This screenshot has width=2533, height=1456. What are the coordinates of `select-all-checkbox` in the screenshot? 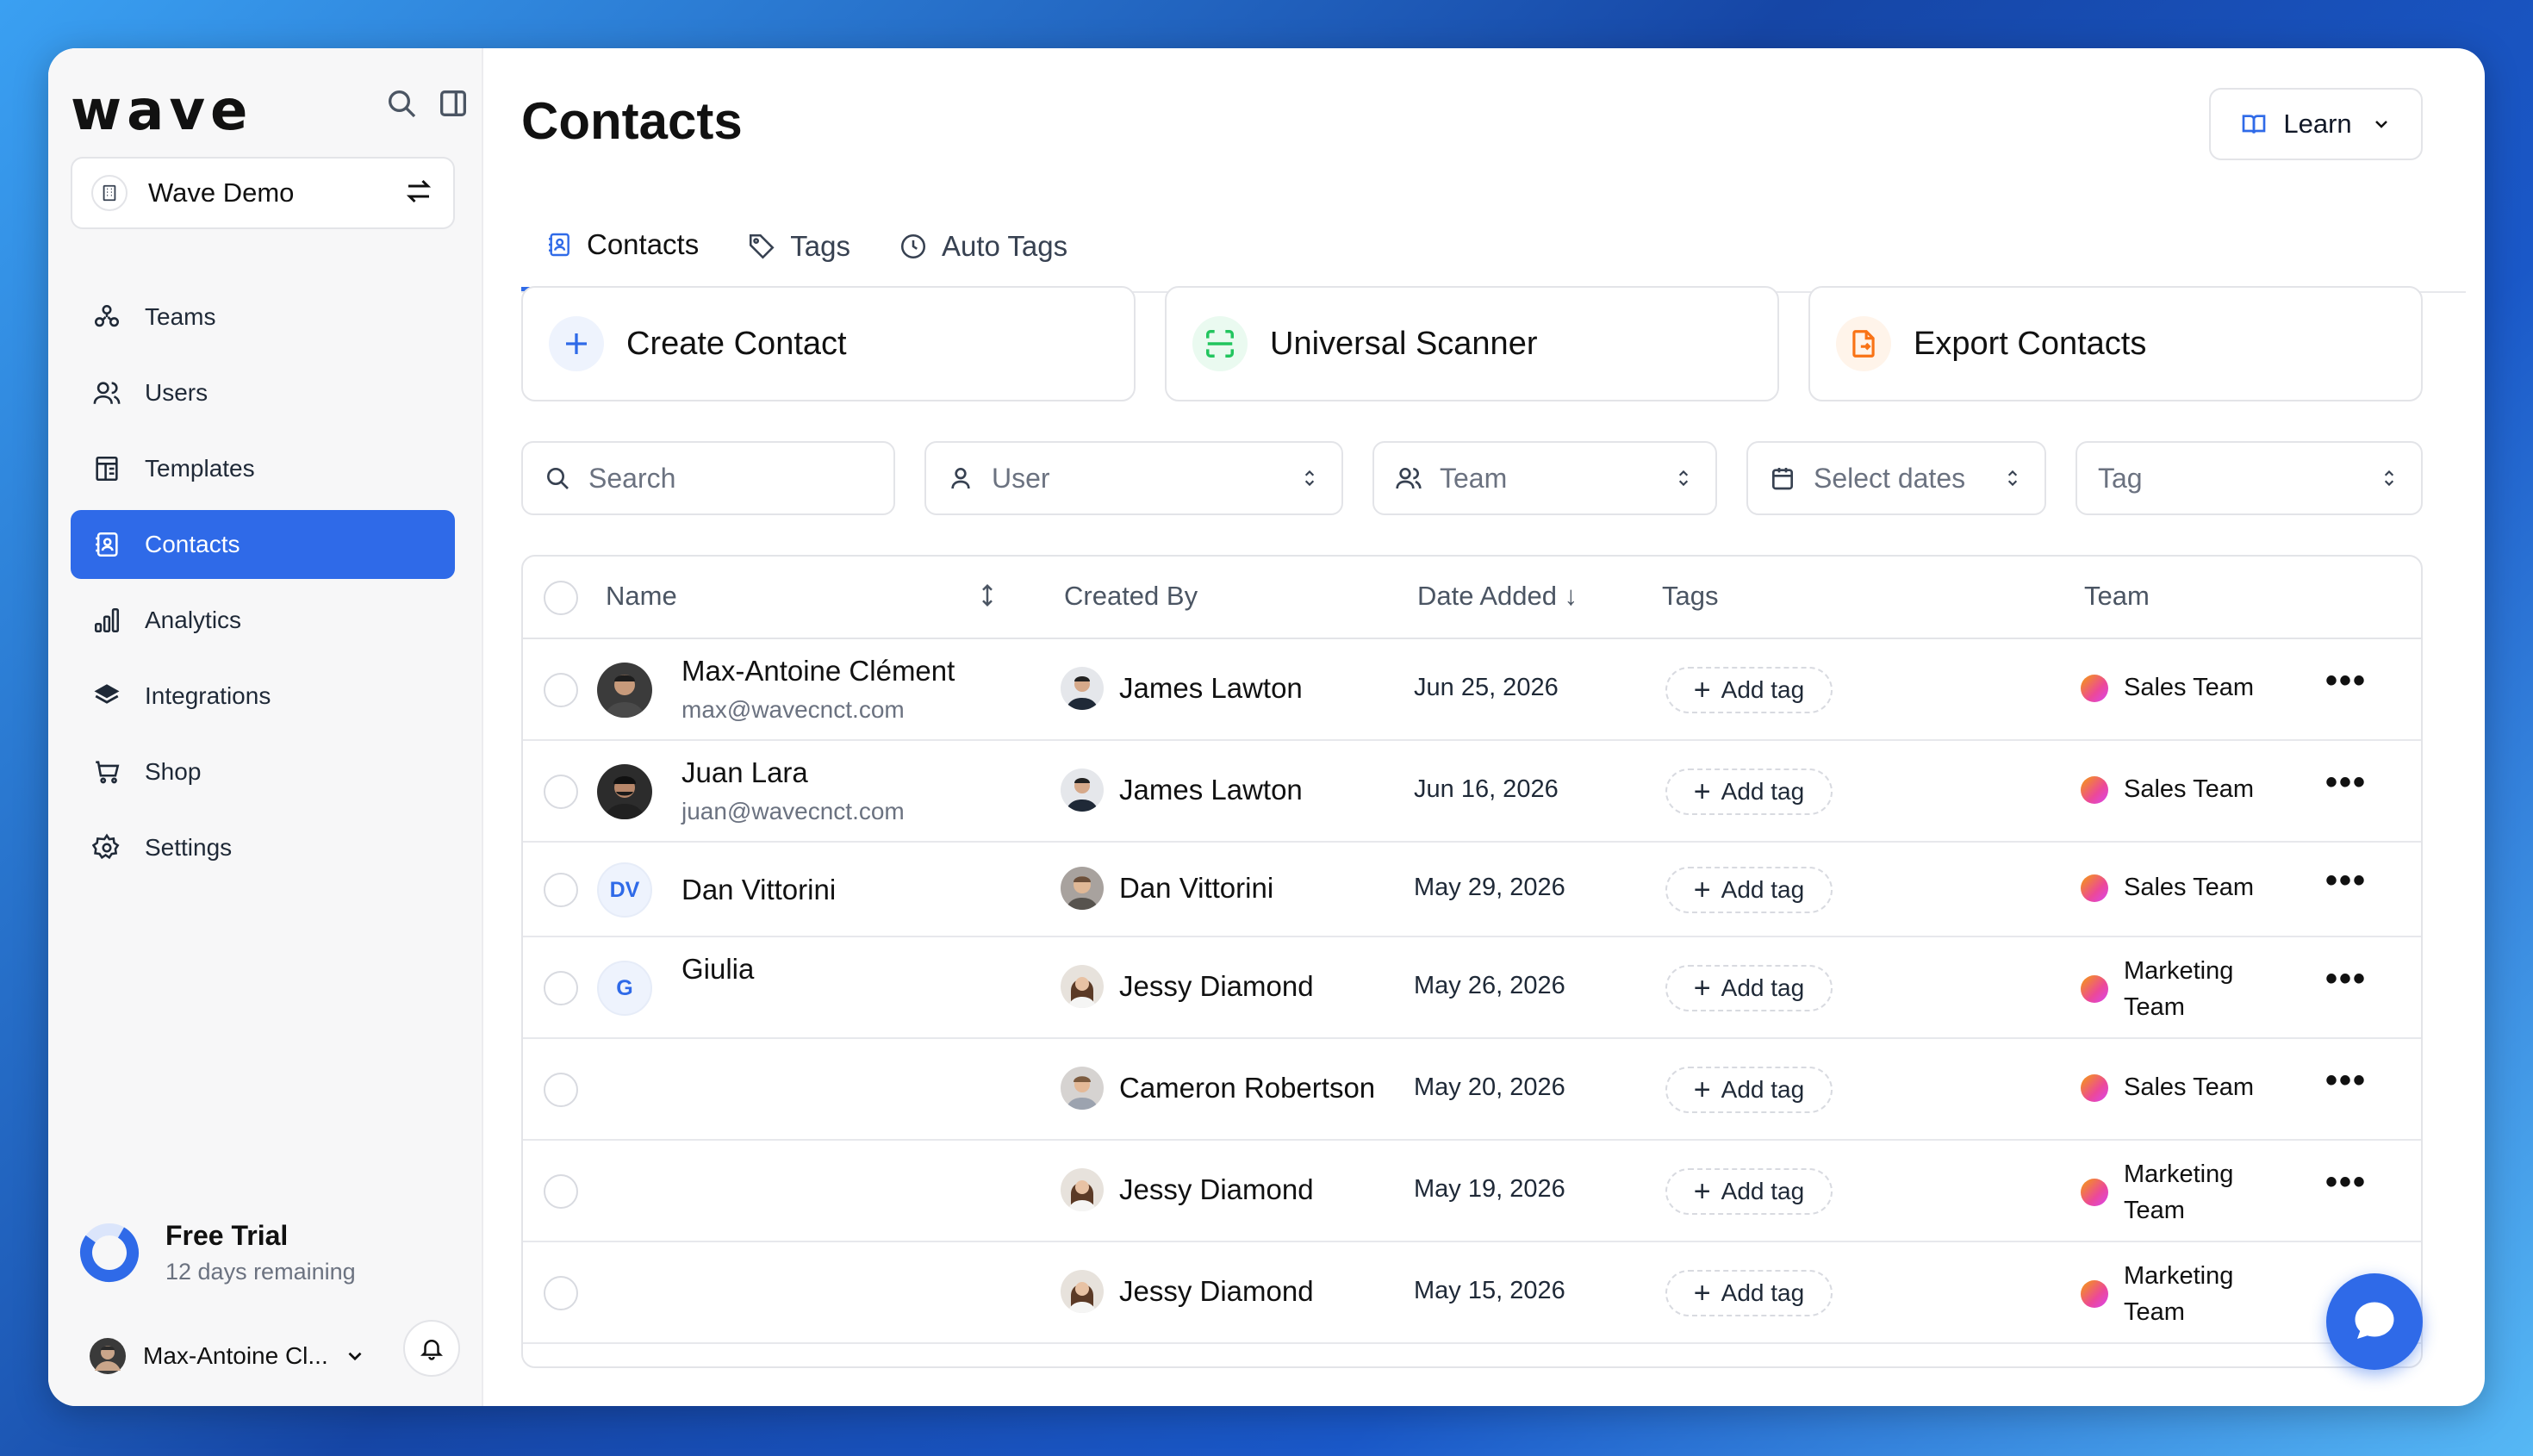 It's located at (561, 598).